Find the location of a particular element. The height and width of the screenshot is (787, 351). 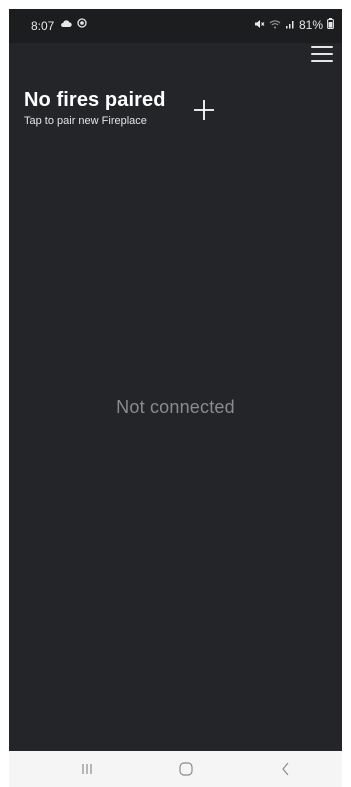

cloud-icon is located at coordinates (66, 25).